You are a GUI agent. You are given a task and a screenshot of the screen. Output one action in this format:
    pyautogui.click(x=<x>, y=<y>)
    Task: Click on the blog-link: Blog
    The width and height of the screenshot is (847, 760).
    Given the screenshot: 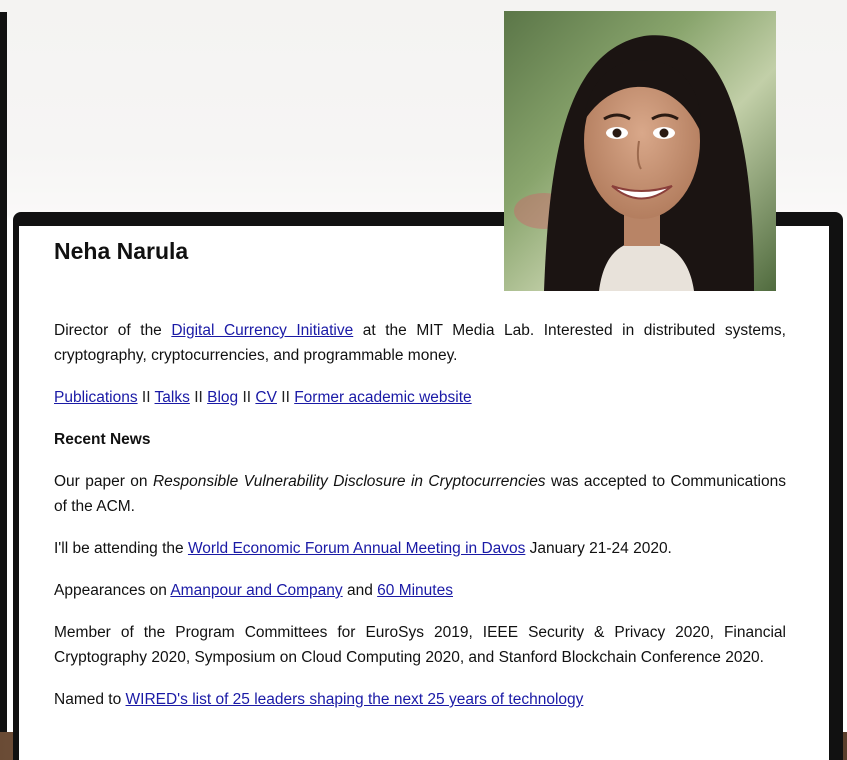 What is the action you would take?
    pyautogui.click(x=222, y=397)
    